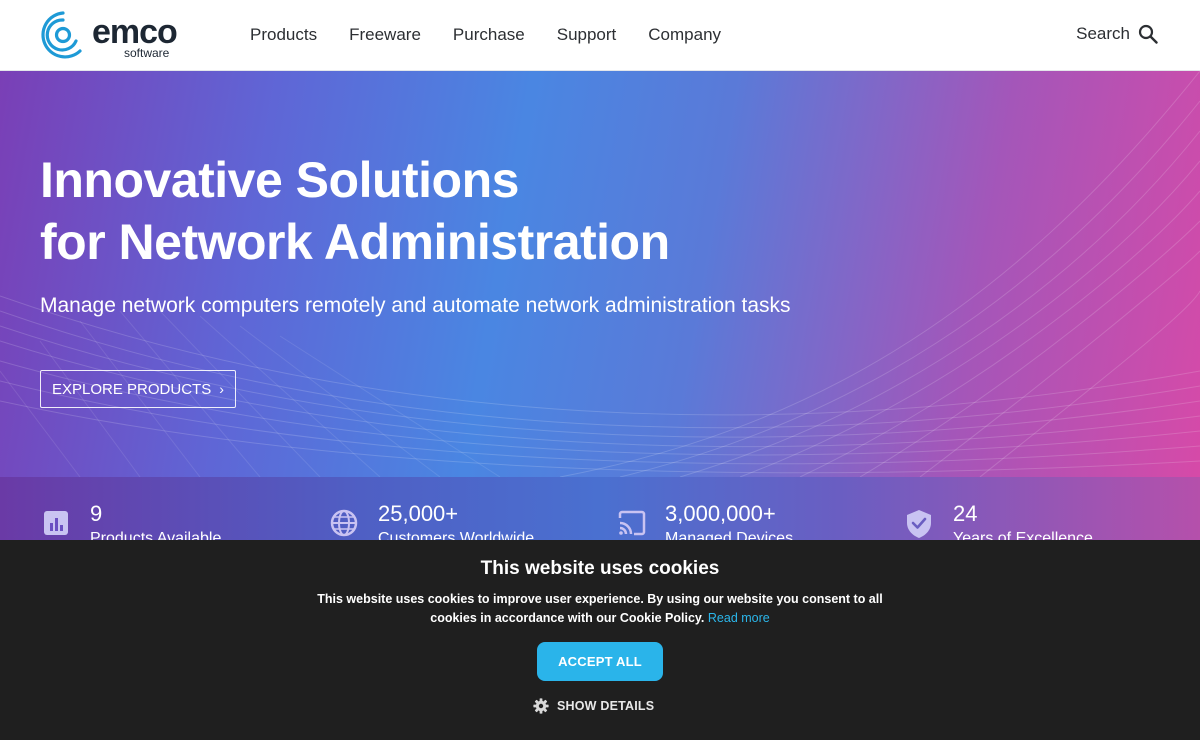 Image resolution: width=1200 pixels, height=740 pixels. I want to click on search-icon, so click(1148, 34).